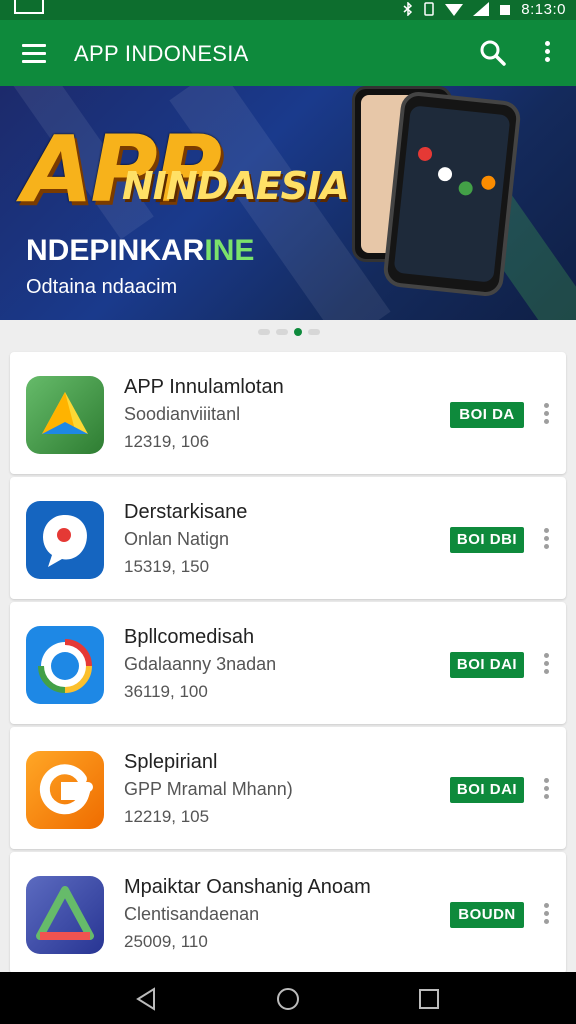 This screenshot has height=1024, width=576. I want to click on app-developer: Onlan Natign, so click(177, 539).